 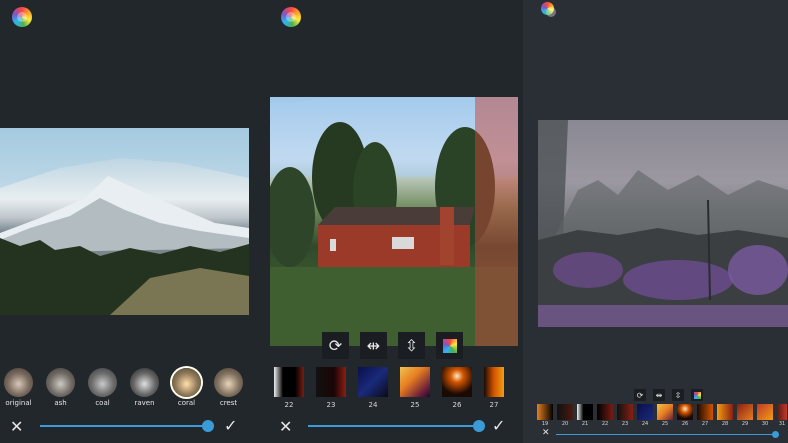 What do you see at coordinates (725, 424) in the screenshot?
I see `filter-label: 28` at bounding box center [725, 424].